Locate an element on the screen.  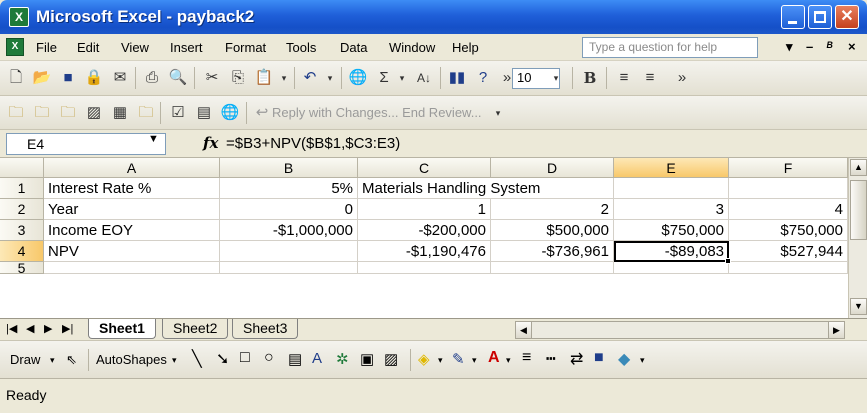
help-search-input: Type a question for help is located at coordinates (670, 47).